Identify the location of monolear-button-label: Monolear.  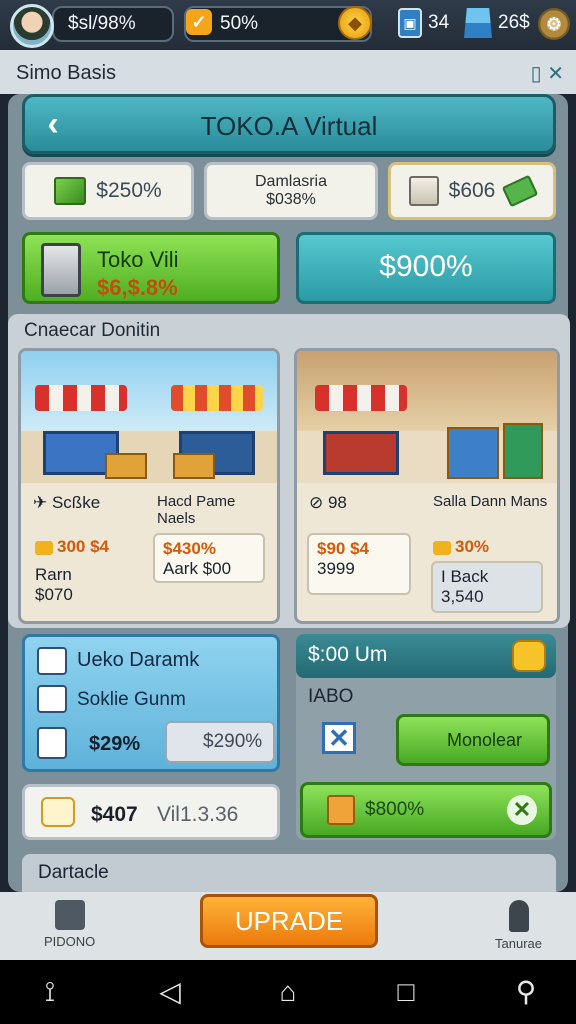
(485, 740).